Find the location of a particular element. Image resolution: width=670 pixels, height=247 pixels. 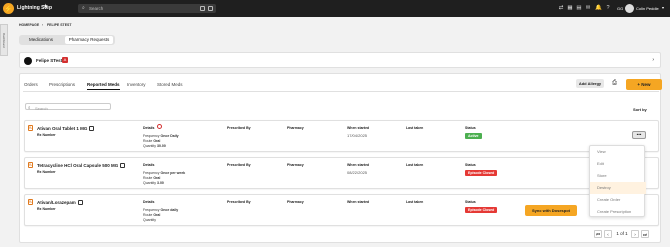

prev-page-button: ‹ is located at coordinates (608, 234).